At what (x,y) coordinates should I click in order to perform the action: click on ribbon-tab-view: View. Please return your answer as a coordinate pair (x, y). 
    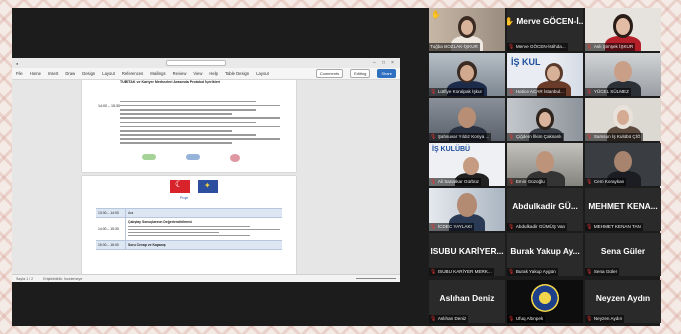
    Looking at the image, I should click on (197, 73).